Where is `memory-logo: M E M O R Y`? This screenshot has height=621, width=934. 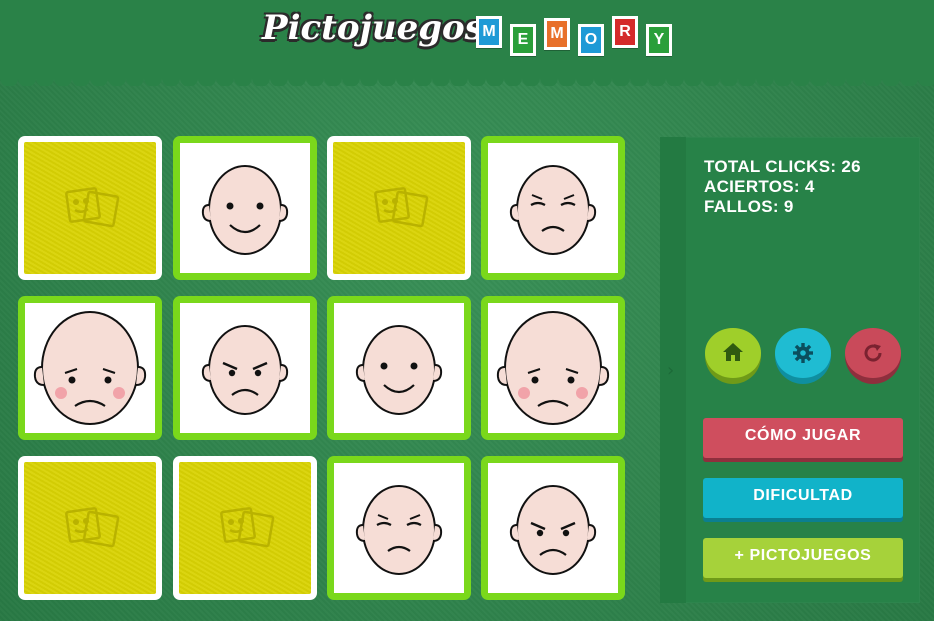
memory-logo: M E M O R Y is located at coordinates (579, 41).